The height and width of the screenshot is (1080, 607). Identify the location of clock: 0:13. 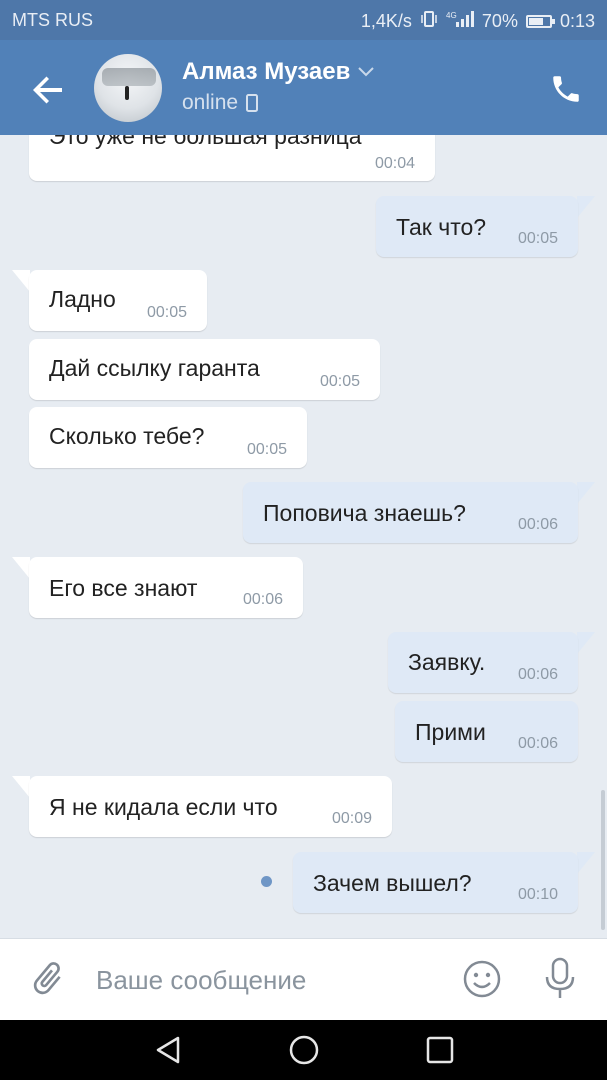
(577, 21).